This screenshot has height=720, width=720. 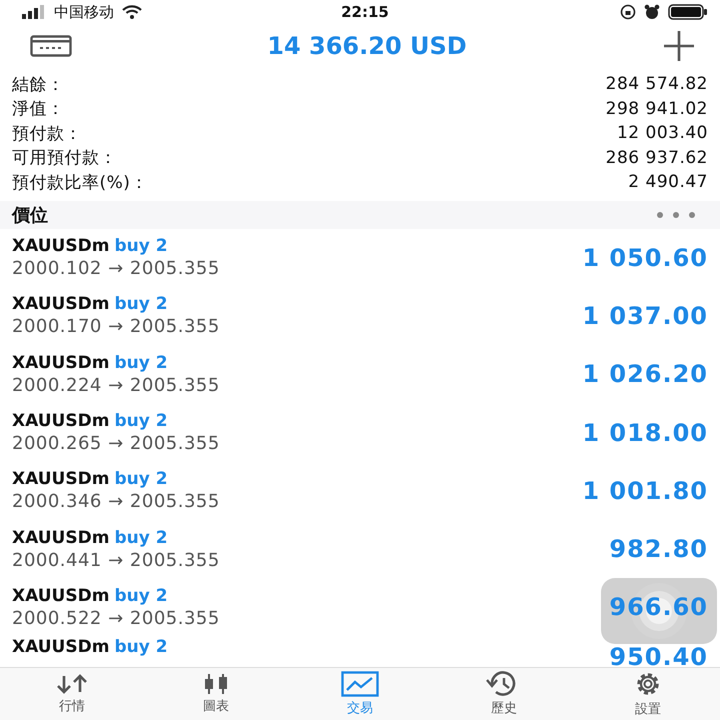 I want to click on position-row: XAUUSDm buy 2 2000.224 → 2005.355 1 026.20, so click(x=360, y=374).